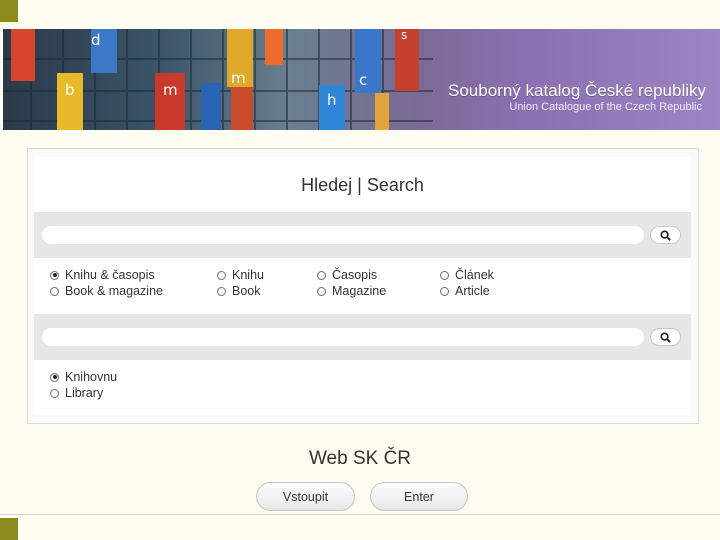 Image resolution: width=720 pixels, height=540 pixels. I want to click on radio-label: Magazine, so click(359, 291).